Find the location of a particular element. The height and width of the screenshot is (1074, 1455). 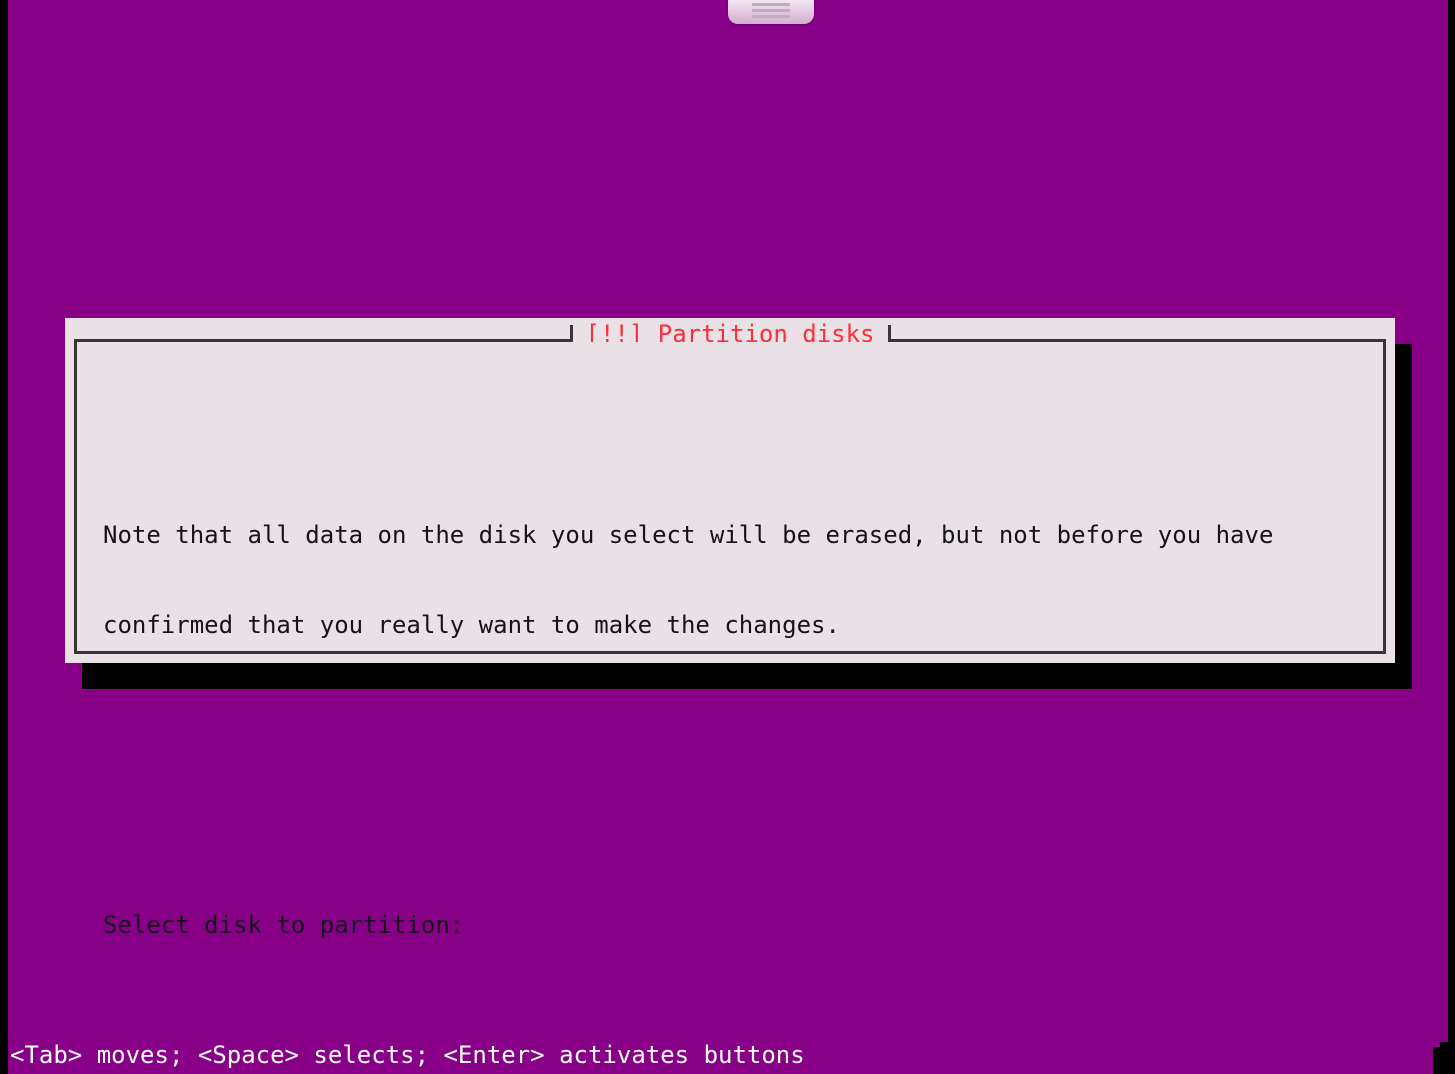

select-disk-prompt: Select disk to partition: is located at coordinates (284, 925).